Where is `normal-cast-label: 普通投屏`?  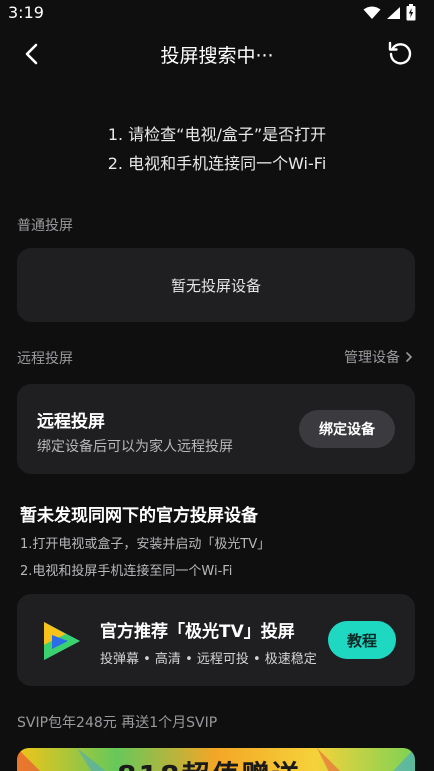
normal-cast-label: 普通投屏 is located at coordinates (45, 226).